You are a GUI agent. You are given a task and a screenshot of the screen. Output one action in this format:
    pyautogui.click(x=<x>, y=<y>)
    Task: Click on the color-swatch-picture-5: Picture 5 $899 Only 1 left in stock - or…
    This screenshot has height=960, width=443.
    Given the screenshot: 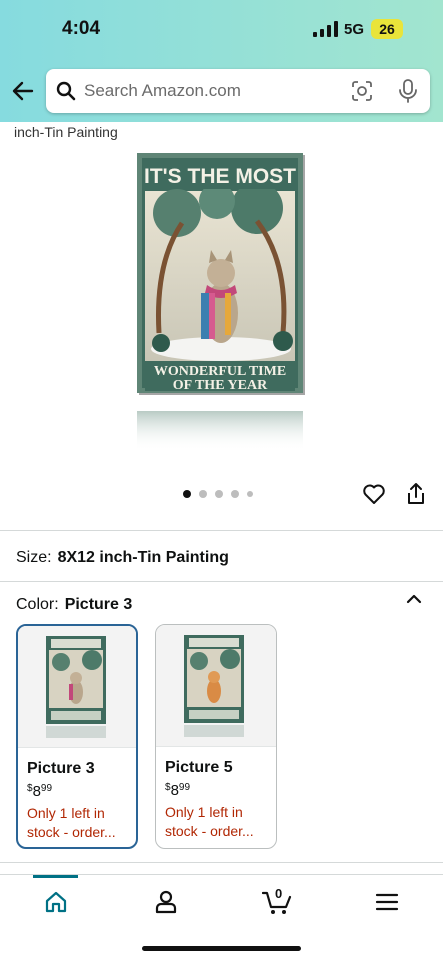 What is the action you would take?
    pyautogui.click(x=216, y=736)
    